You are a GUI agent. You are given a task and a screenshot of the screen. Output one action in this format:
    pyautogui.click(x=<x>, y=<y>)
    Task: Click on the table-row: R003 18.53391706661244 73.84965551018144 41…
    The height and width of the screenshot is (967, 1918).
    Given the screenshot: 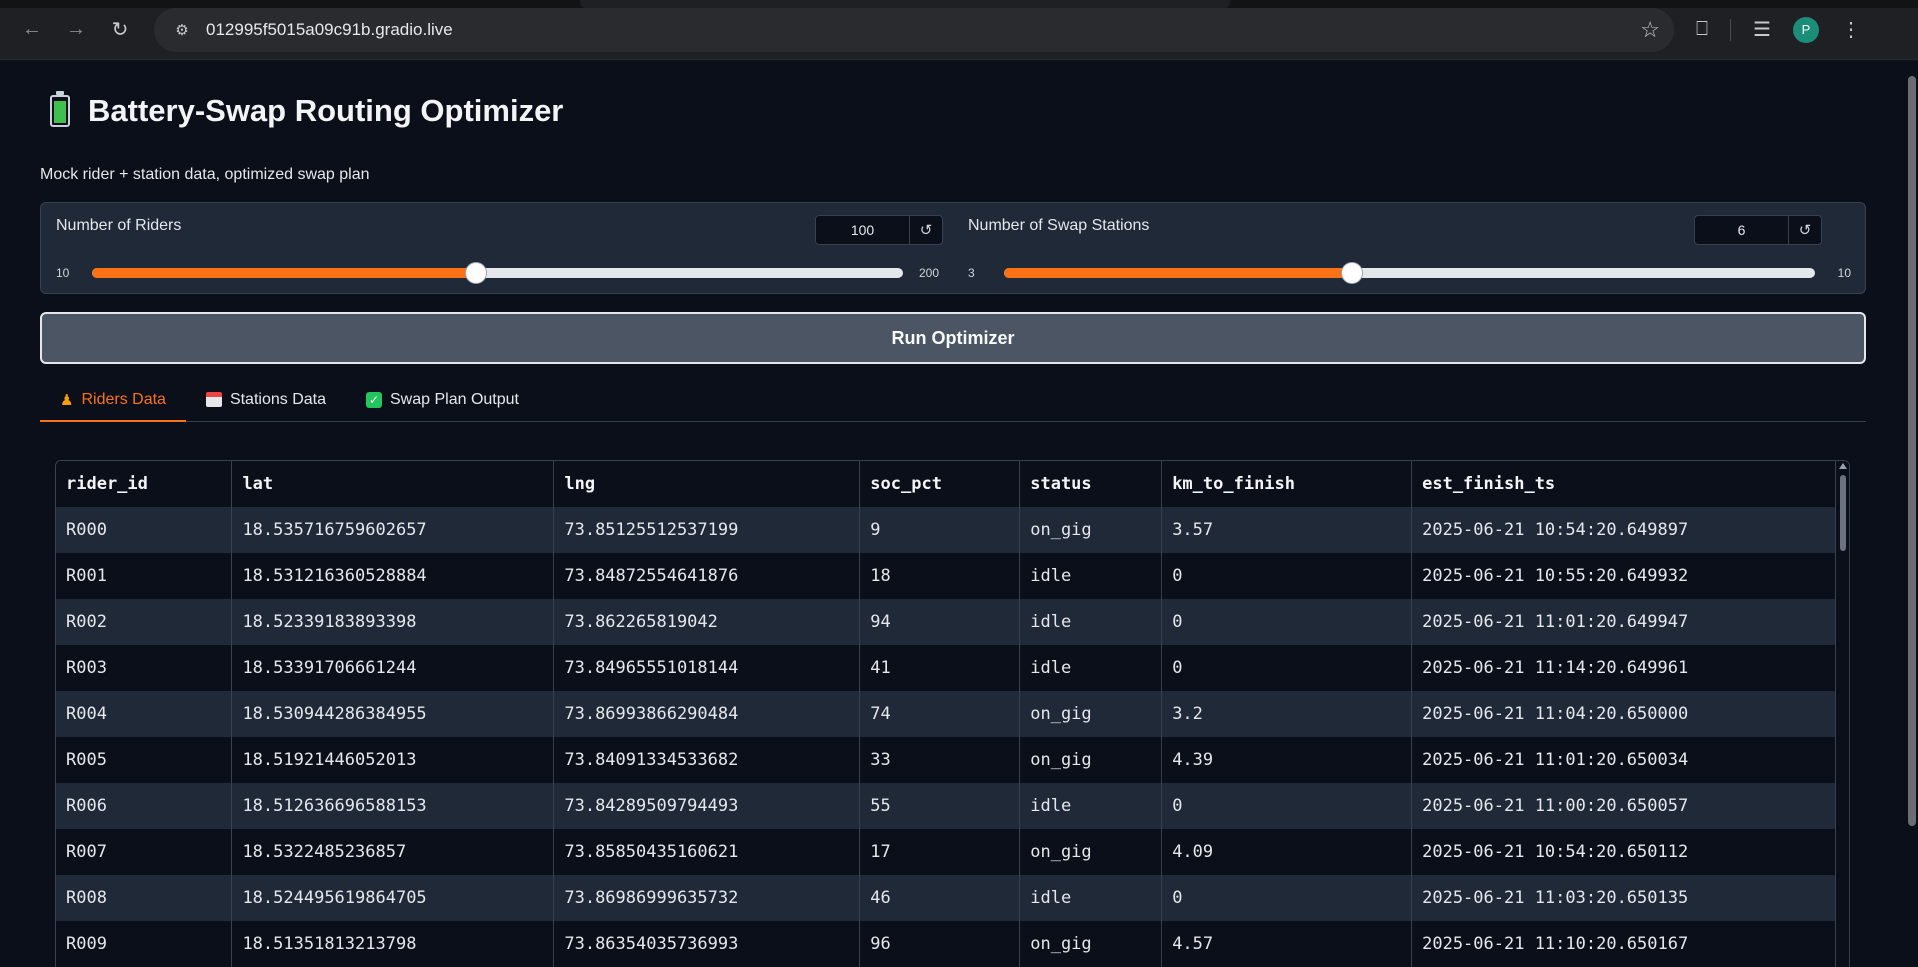 What is the action you would take?
    pyautogui.click(x=946, y=668)
    